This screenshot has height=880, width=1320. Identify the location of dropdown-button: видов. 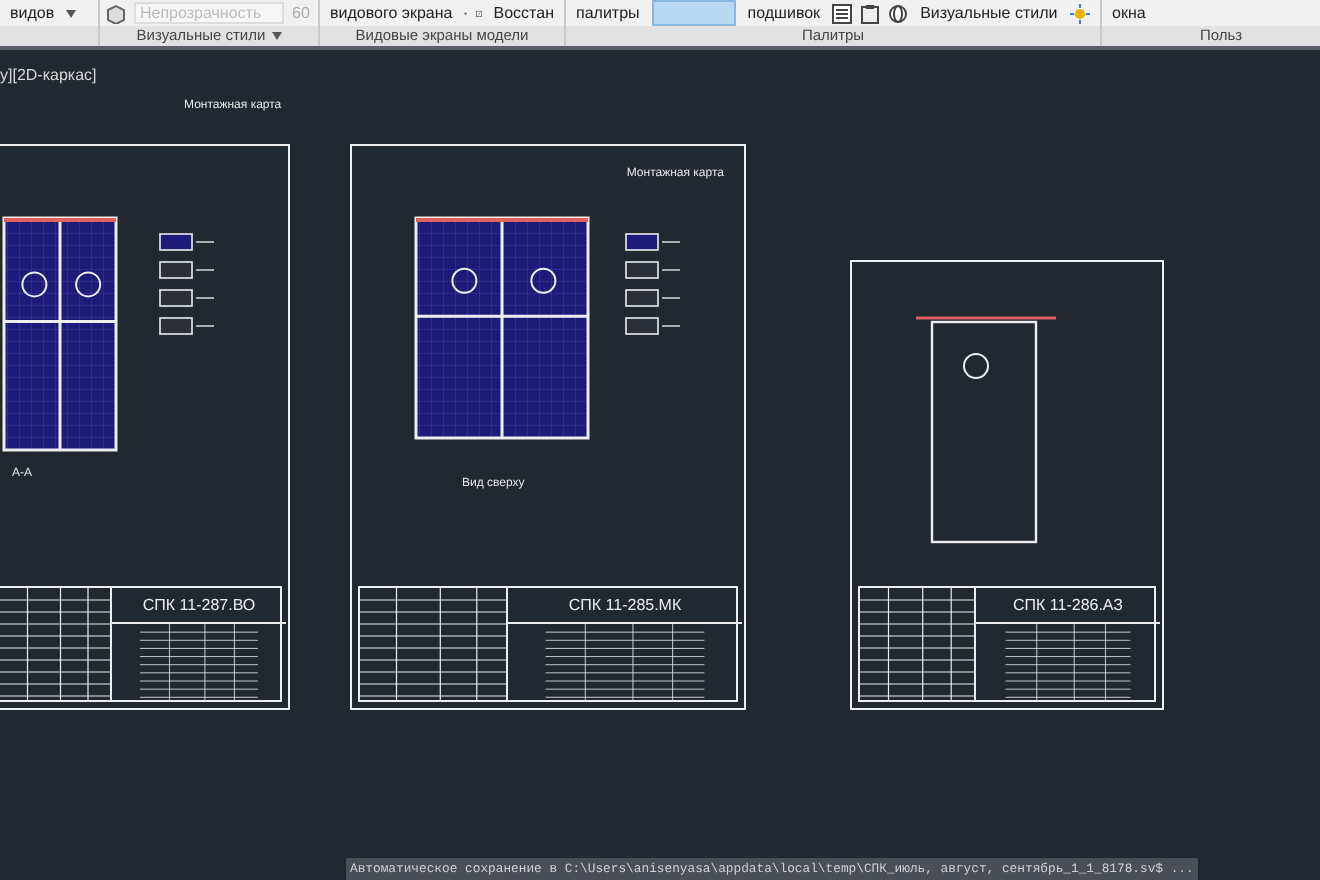
(32, 13).